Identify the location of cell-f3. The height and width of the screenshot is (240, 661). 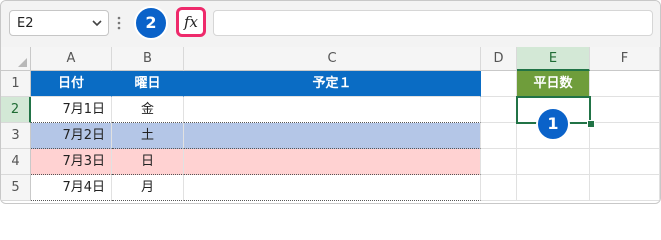
(625, 136).